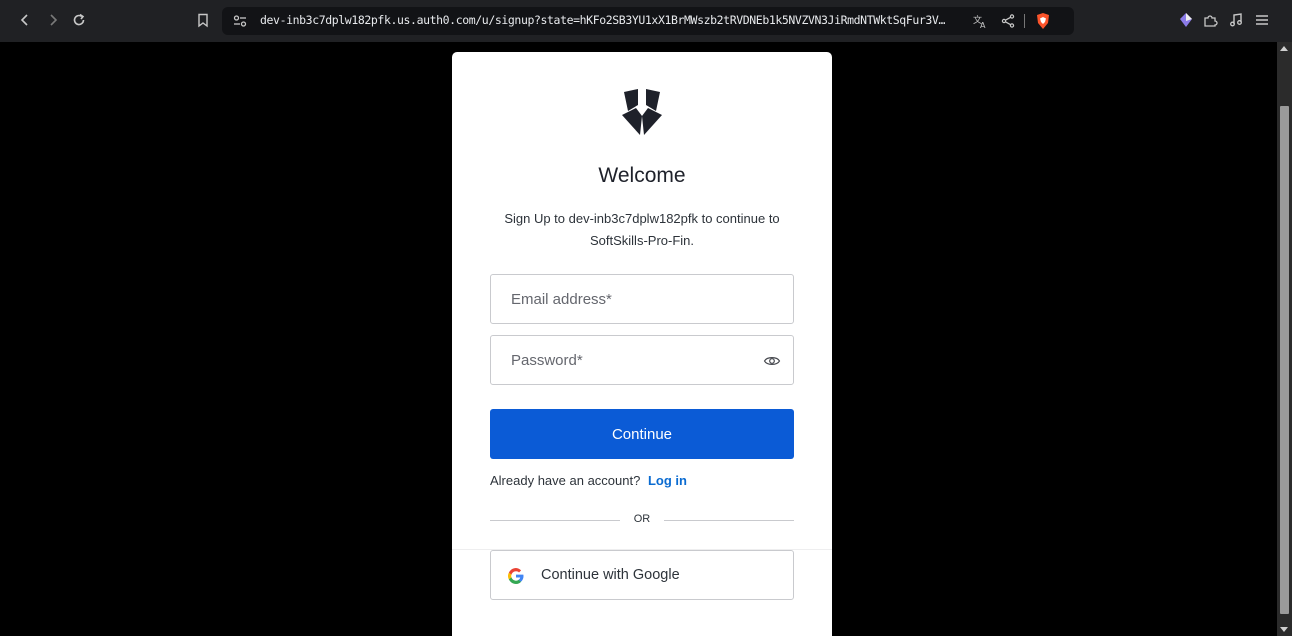  What do you see at coordinates (1262, 20) in the screenshot?
I see `menu-icon` at bounding box center [1262, 20].